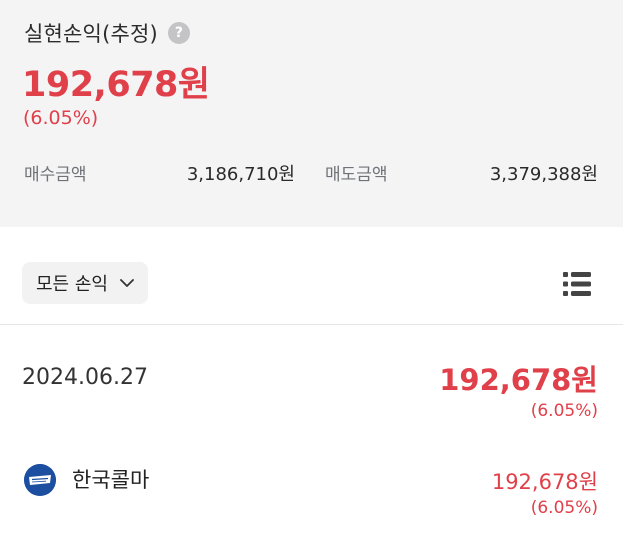 This screenshot has height=542, width=623. Describe the element at coordinates (564, 411) in the screenshot. I see `date-profit-rate: (6.05%)` at that location.